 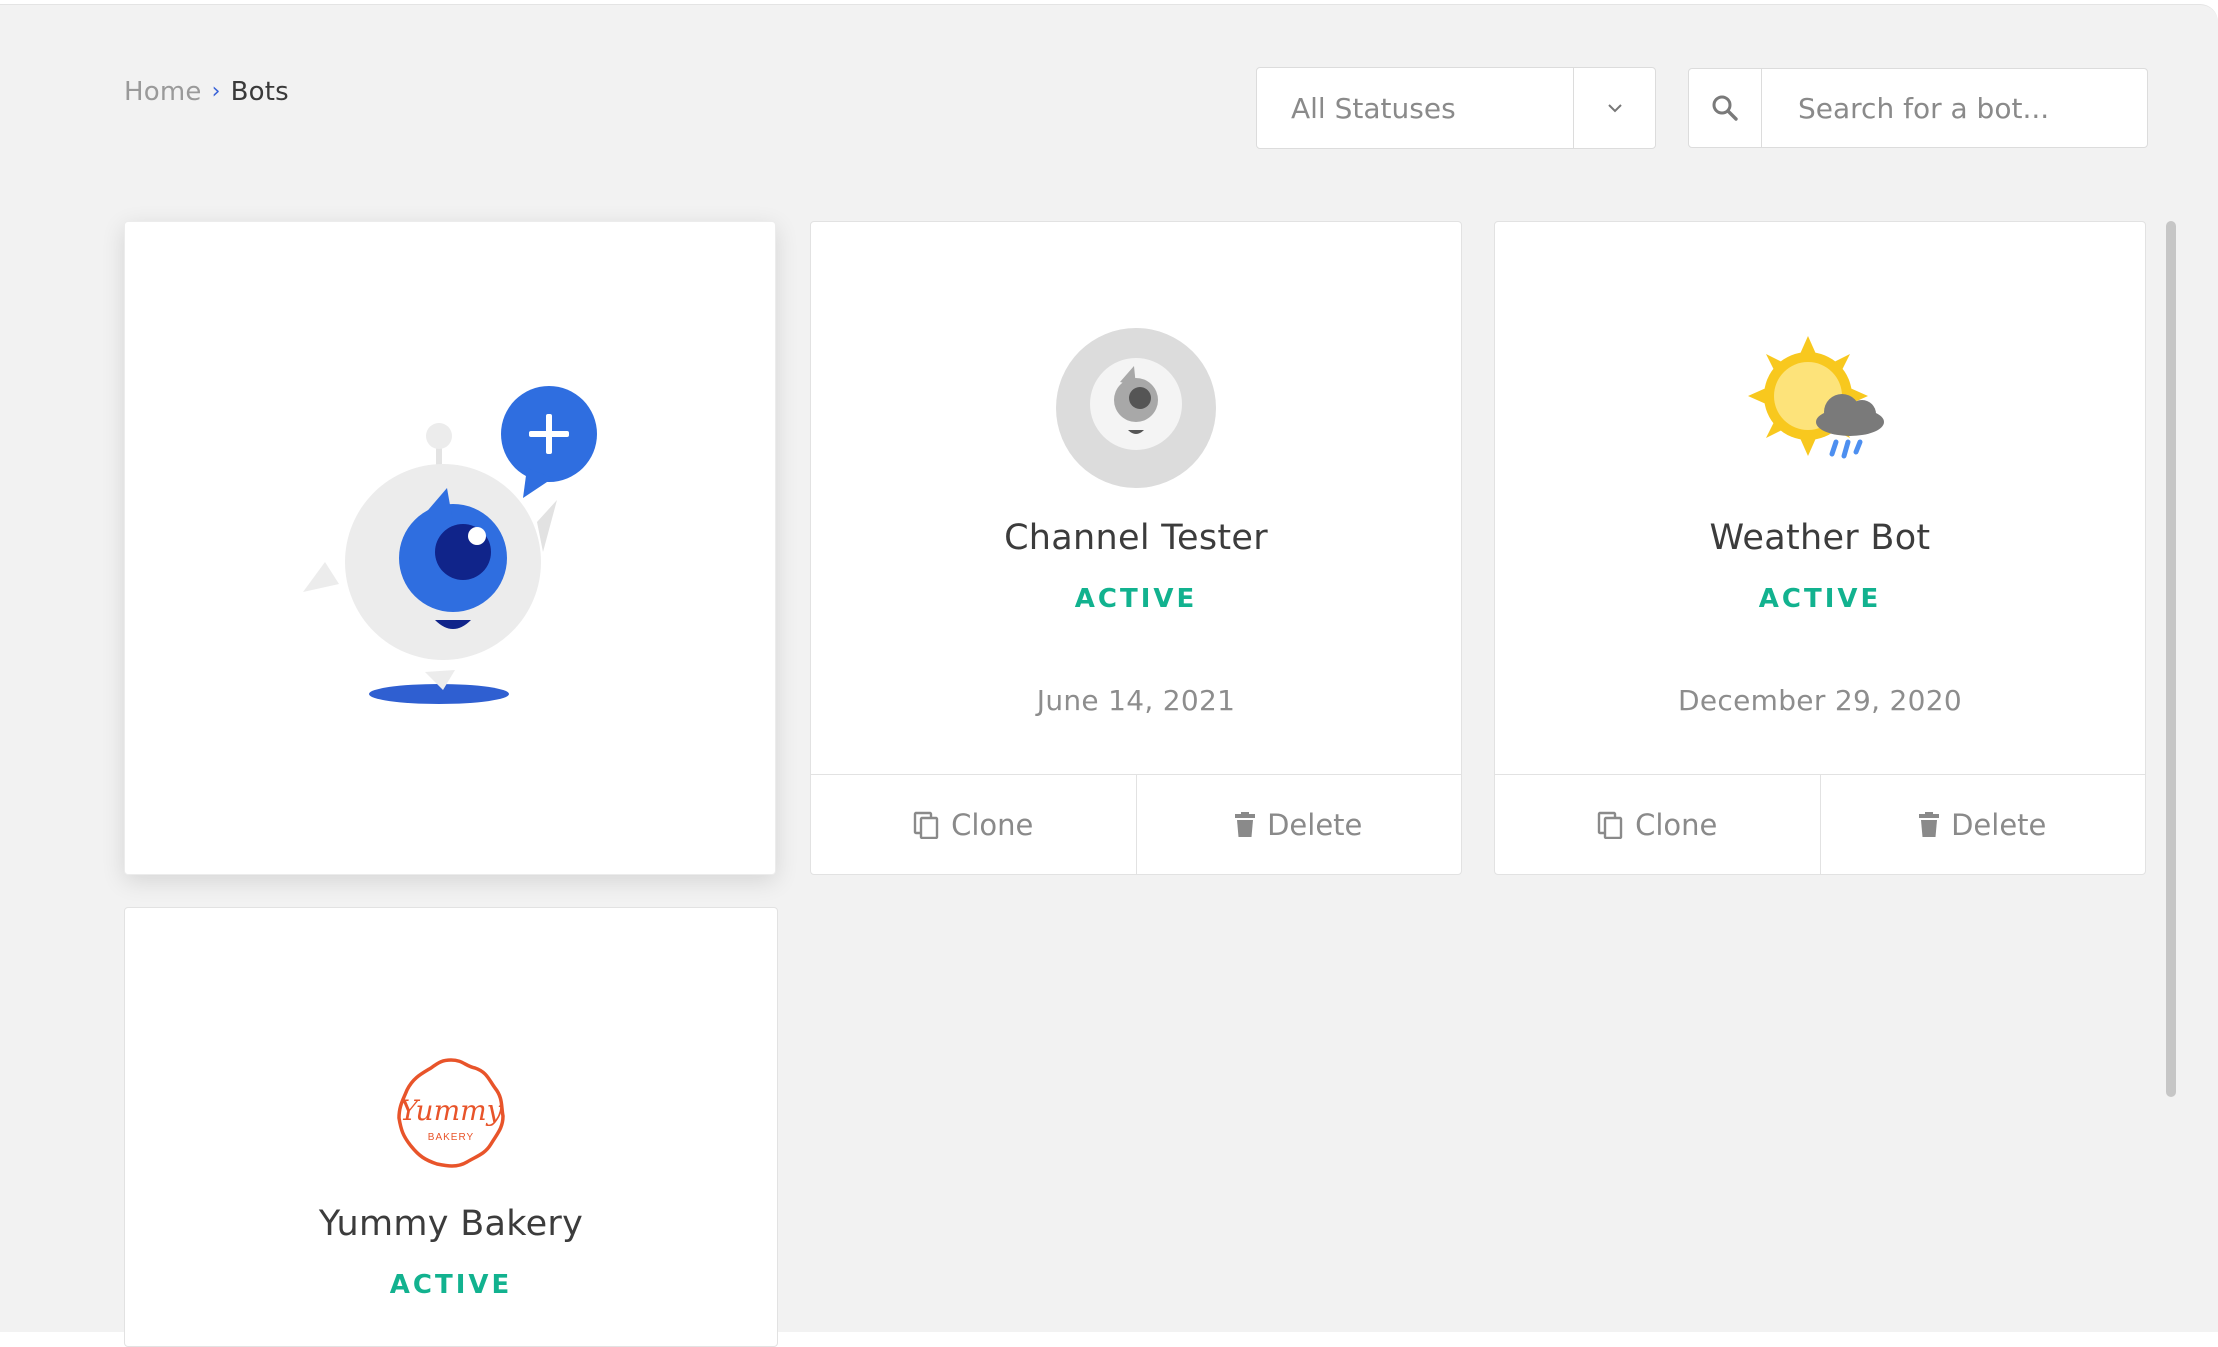 I want to click on bakery-logo-icon: Yummy BAKERY, so click(x=451, y=1113).